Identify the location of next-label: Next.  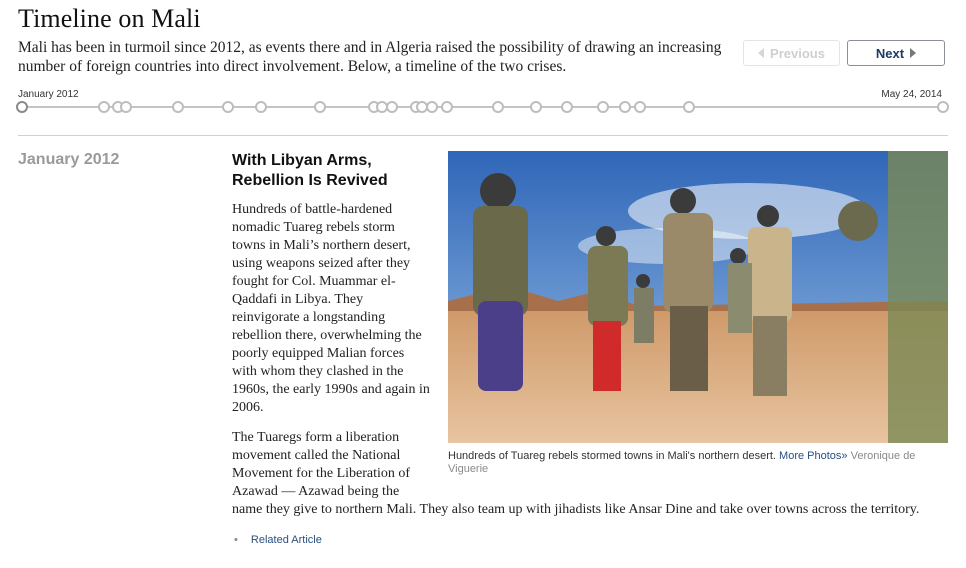
(890, 53).